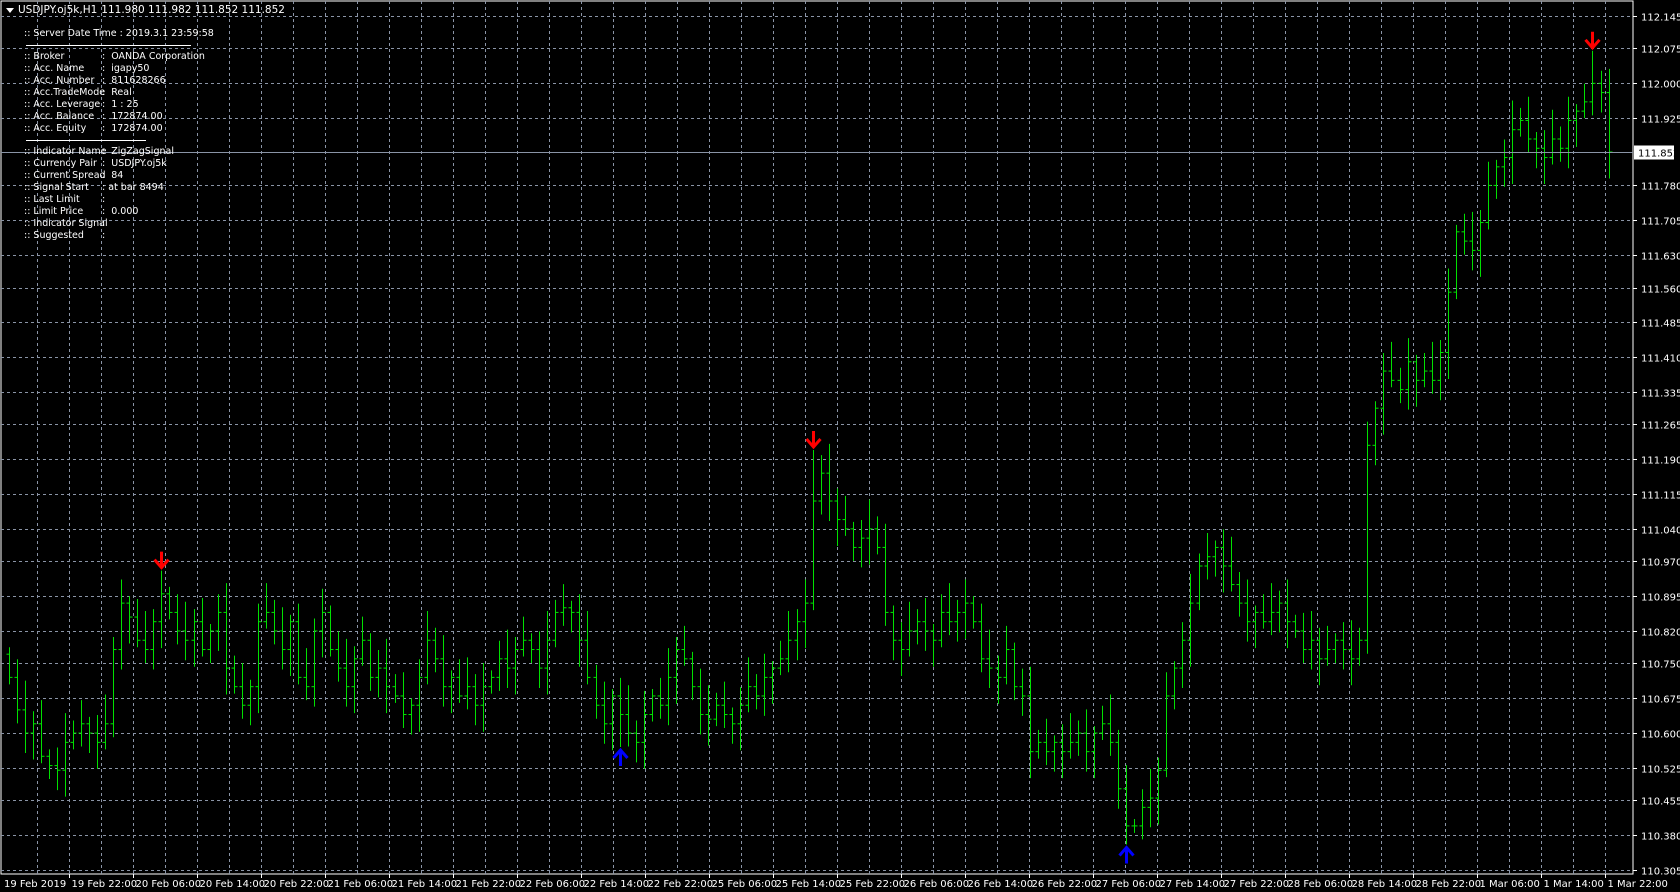 The height and width of the screenshot is (892, 1680). Describe the element at coordinates (65, 151) in the screenshot. I see `info-label: :: Indicator Name` at that location.